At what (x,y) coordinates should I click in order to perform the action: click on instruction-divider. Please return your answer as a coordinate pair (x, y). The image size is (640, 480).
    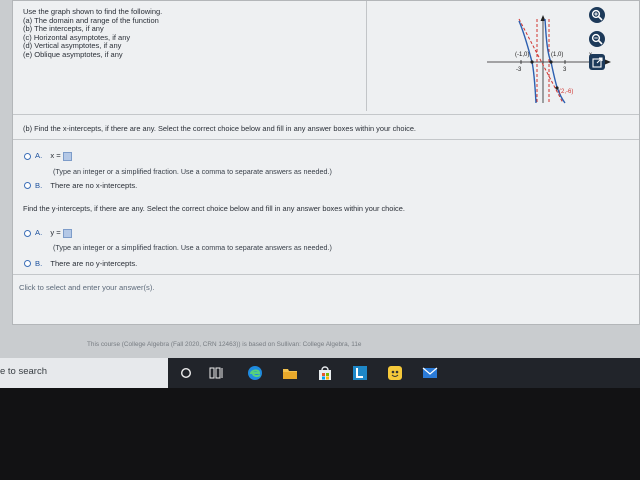
    Looking at the image, I should click on (326, 139).